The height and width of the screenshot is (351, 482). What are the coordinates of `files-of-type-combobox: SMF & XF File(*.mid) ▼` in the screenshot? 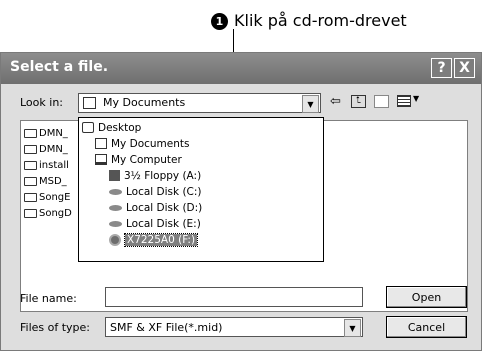 It's located at (234, 327).